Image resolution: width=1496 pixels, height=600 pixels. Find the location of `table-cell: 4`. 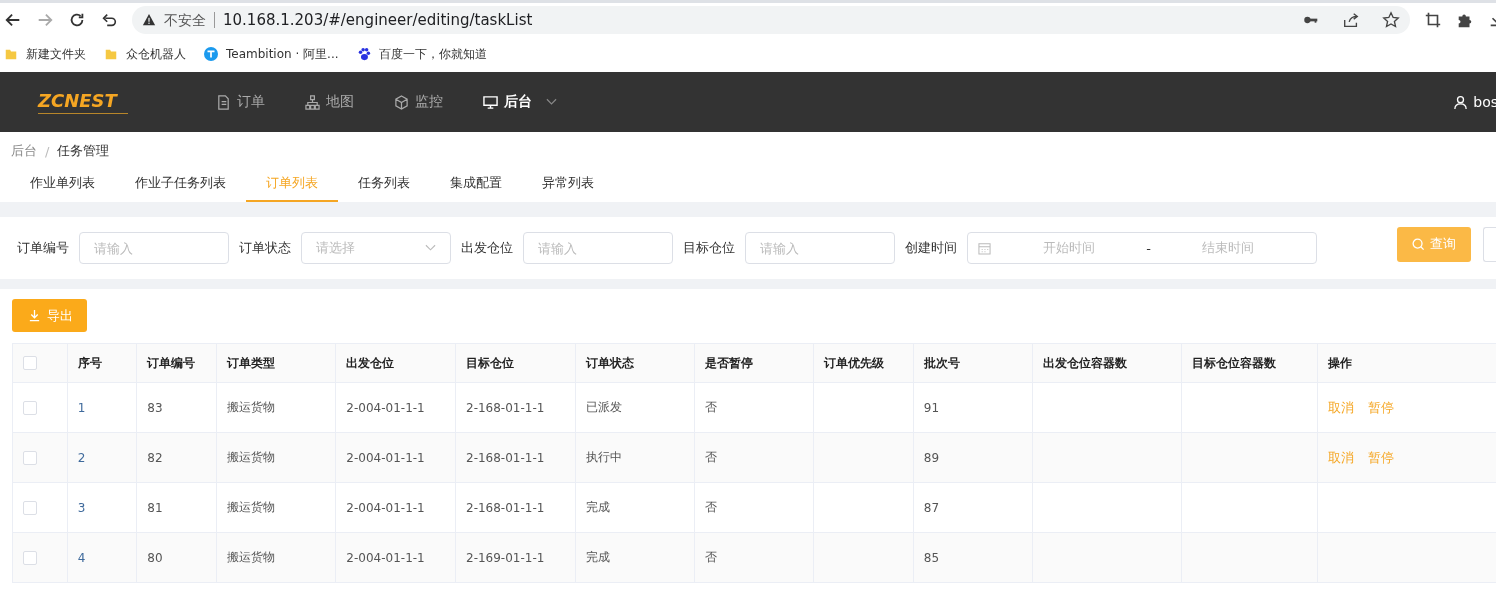

table-cell: 4 is located at coordinates (81, 557).